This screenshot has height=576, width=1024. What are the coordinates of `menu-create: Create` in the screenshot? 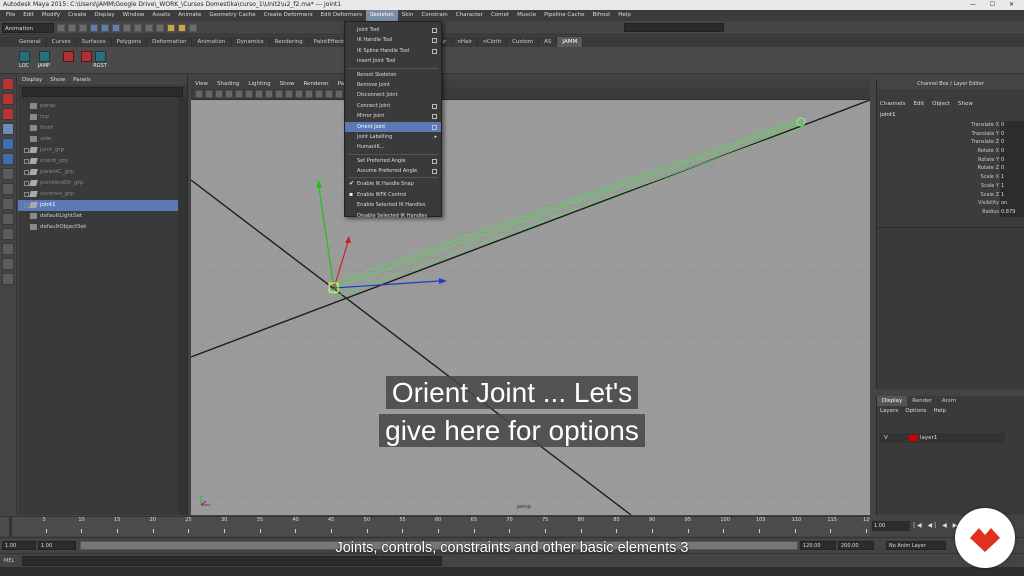 It's located at (77, 15).